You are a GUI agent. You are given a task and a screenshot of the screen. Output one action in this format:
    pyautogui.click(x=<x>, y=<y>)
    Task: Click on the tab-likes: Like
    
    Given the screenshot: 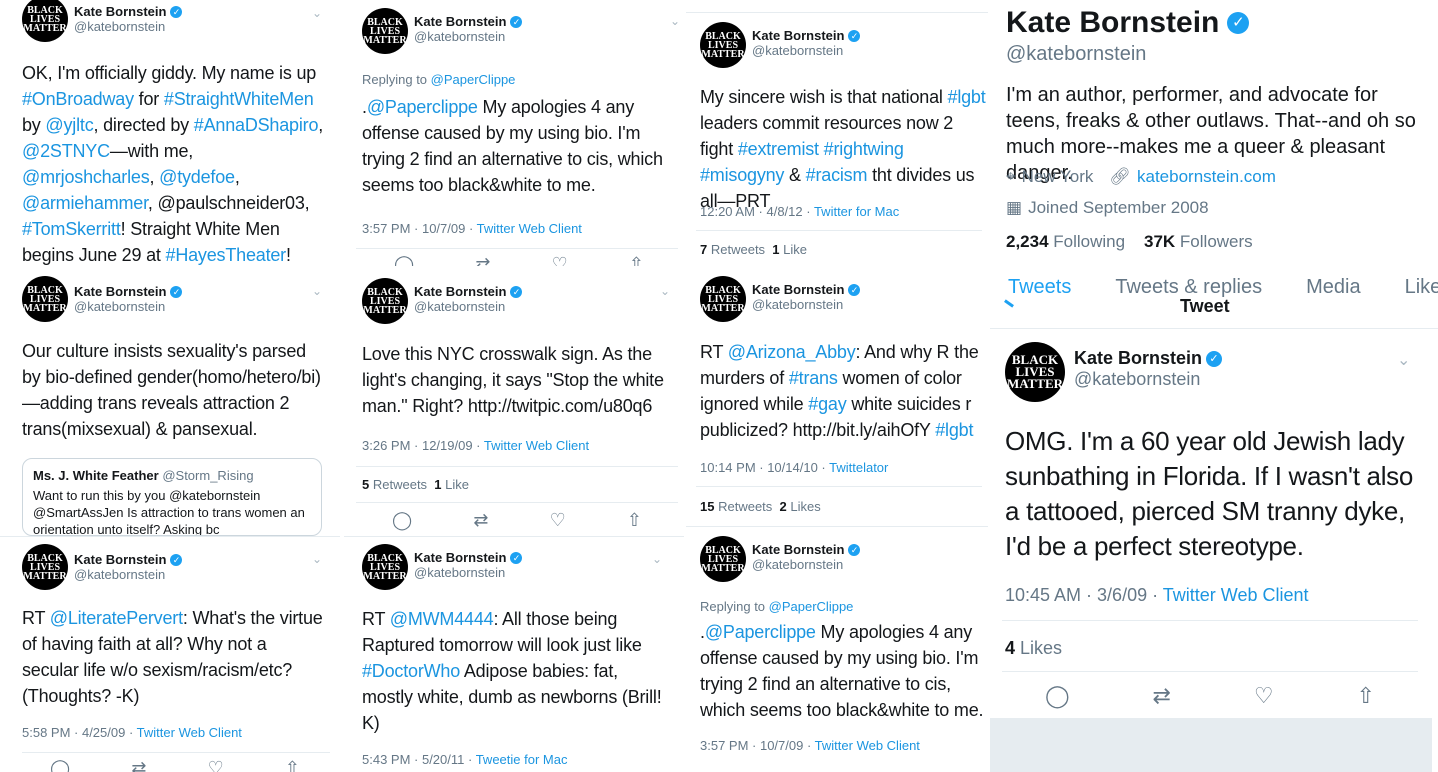 What is the action you would take?
    pyautogui.click(x=1421, y=287)
    